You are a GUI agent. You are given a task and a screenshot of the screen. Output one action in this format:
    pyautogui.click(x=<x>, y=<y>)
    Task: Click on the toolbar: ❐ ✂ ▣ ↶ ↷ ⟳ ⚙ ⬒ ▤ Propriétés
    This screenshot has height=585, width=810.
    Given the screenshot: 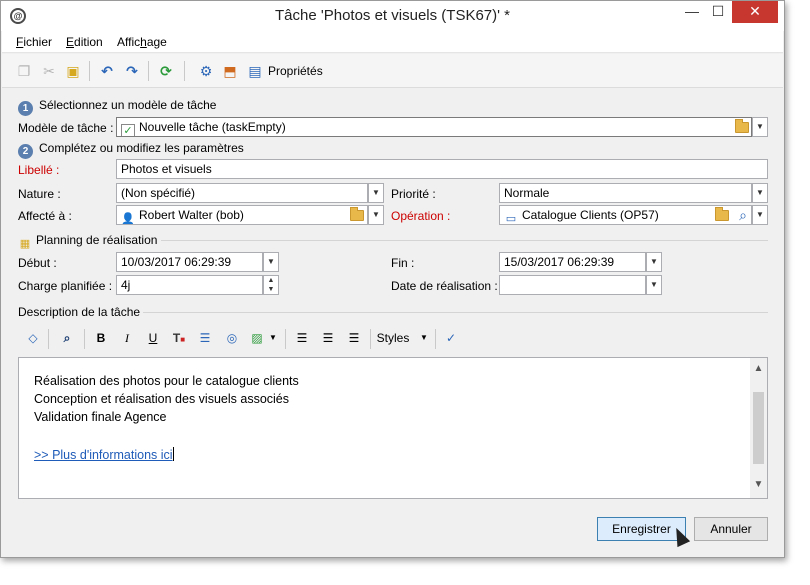 What is the action you would take?
    pyautogui.click(x=392, y=71)
    